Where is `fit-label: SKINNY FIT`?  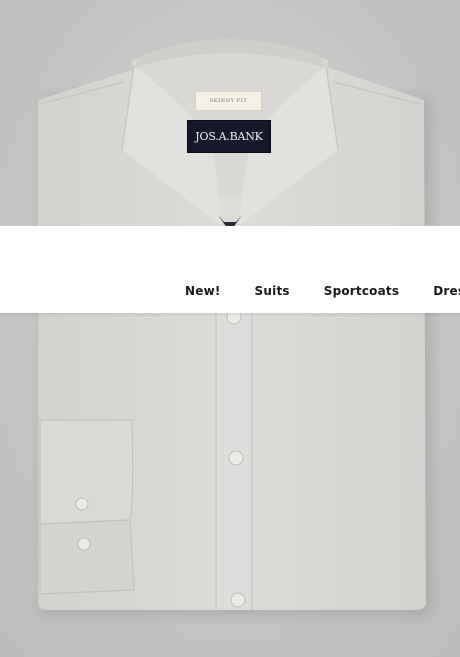
fit-label: SKINNY FIT is located at coordinates (228, 101).